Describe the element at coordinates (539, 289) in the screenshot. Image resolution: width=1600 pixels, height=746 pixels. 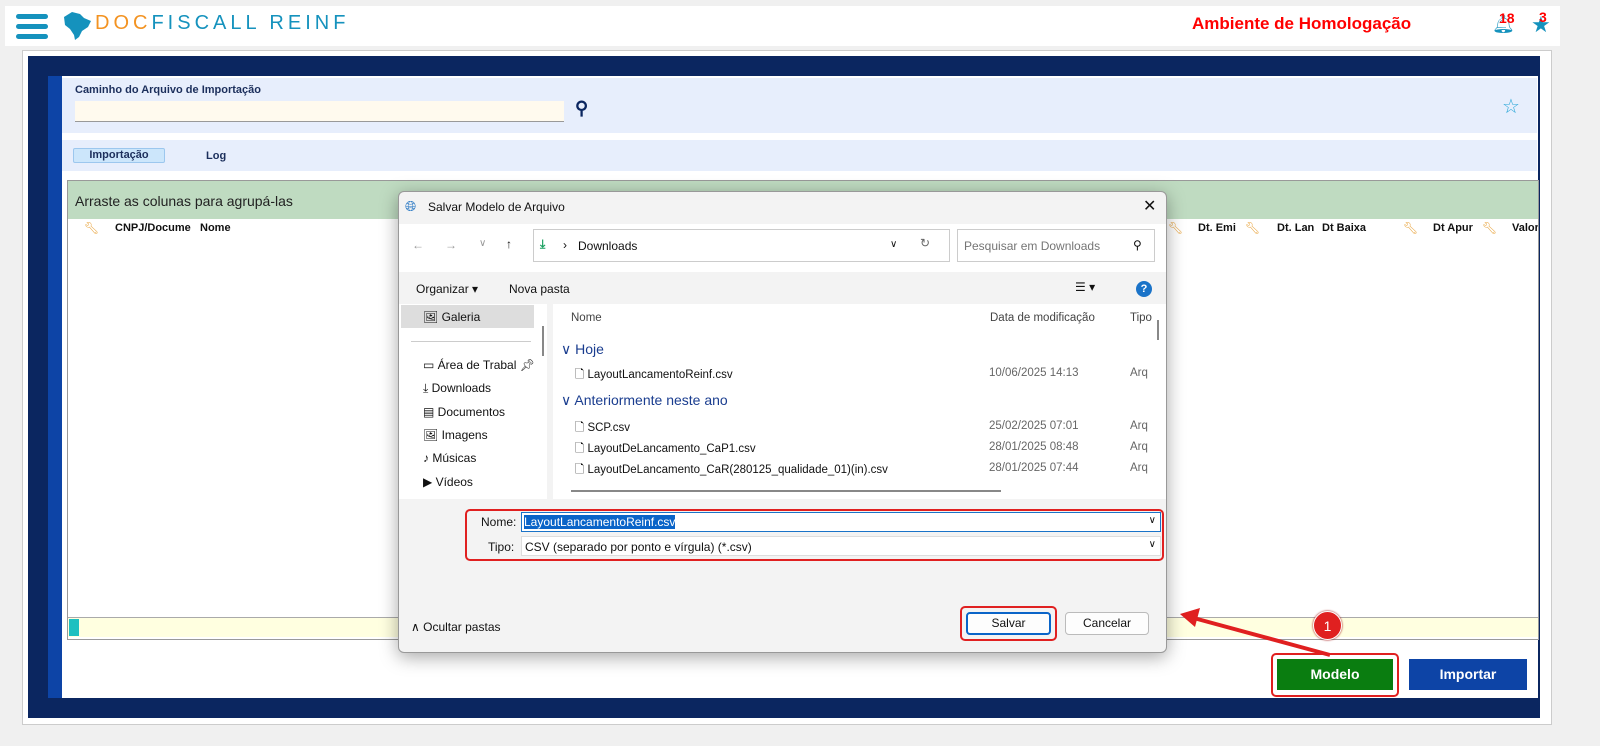
I see `new-folder-button: Nova pasta` at that location.